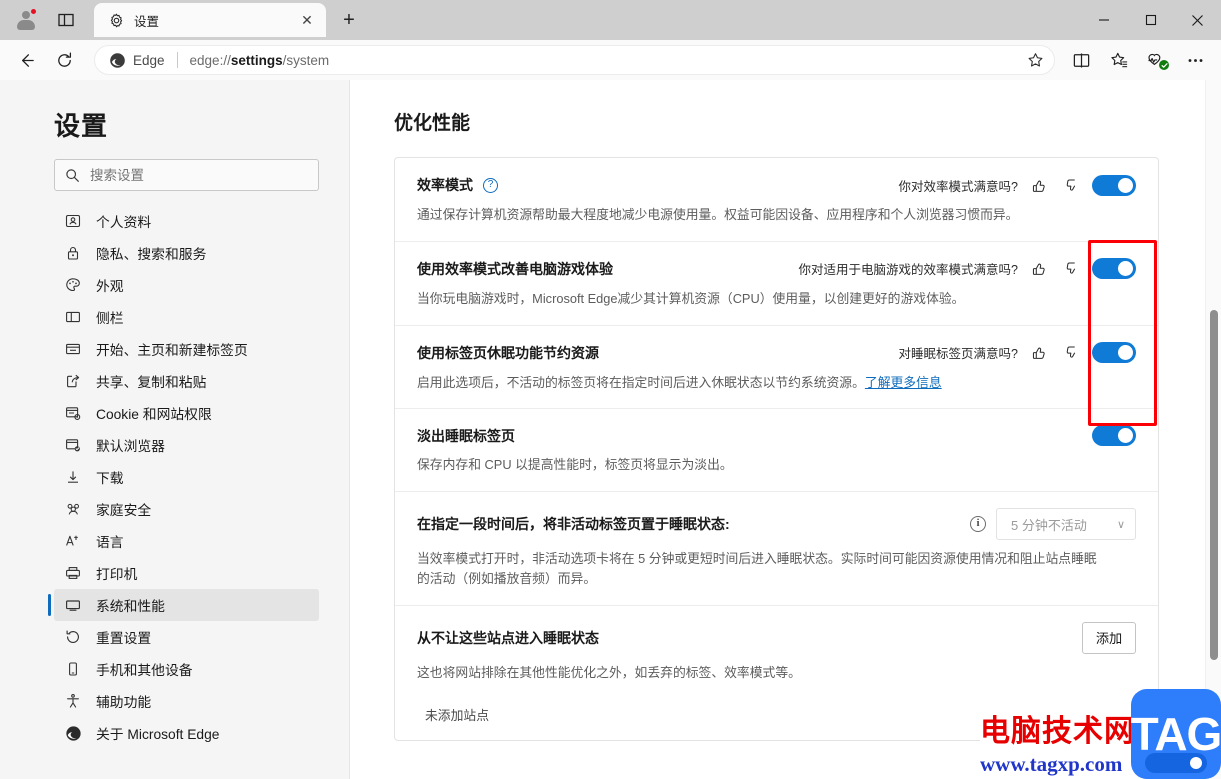 Image resolution: width=1221 pixels, height=779 pixels. Describe the element at coordinates (1214, 485) in the screenshot. I see `scrollbar-thumb` at that location.